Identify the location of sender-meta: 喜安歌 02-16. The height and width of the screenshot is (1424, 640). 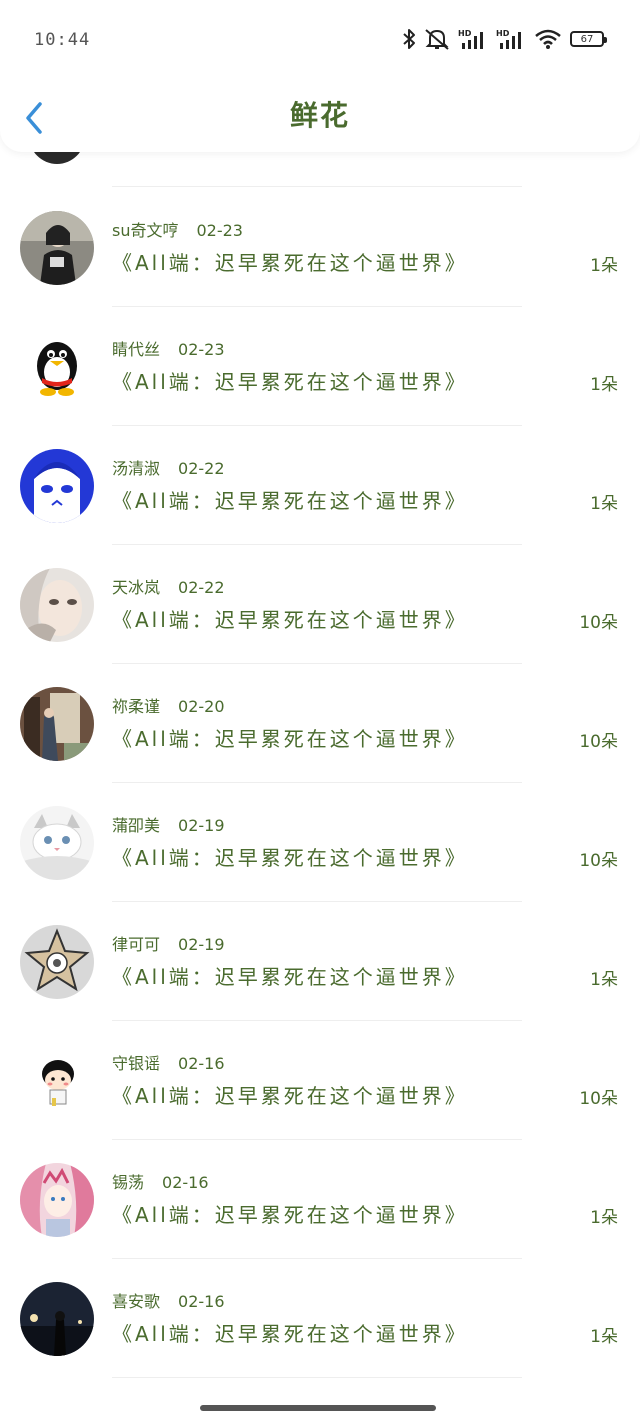
(168, 1300).